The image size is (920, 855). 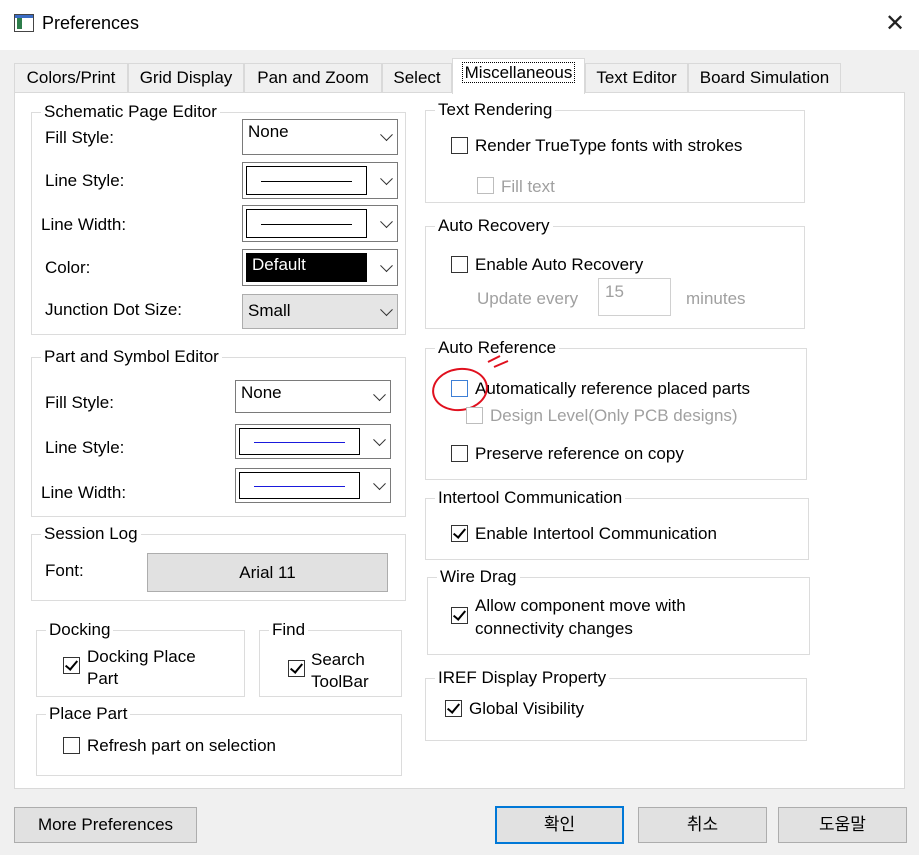 What do you see at coordinates (526, 708) in the screenshot?
I see `global-visibility-label: Global Visibility` at bounding box center [526, 708].